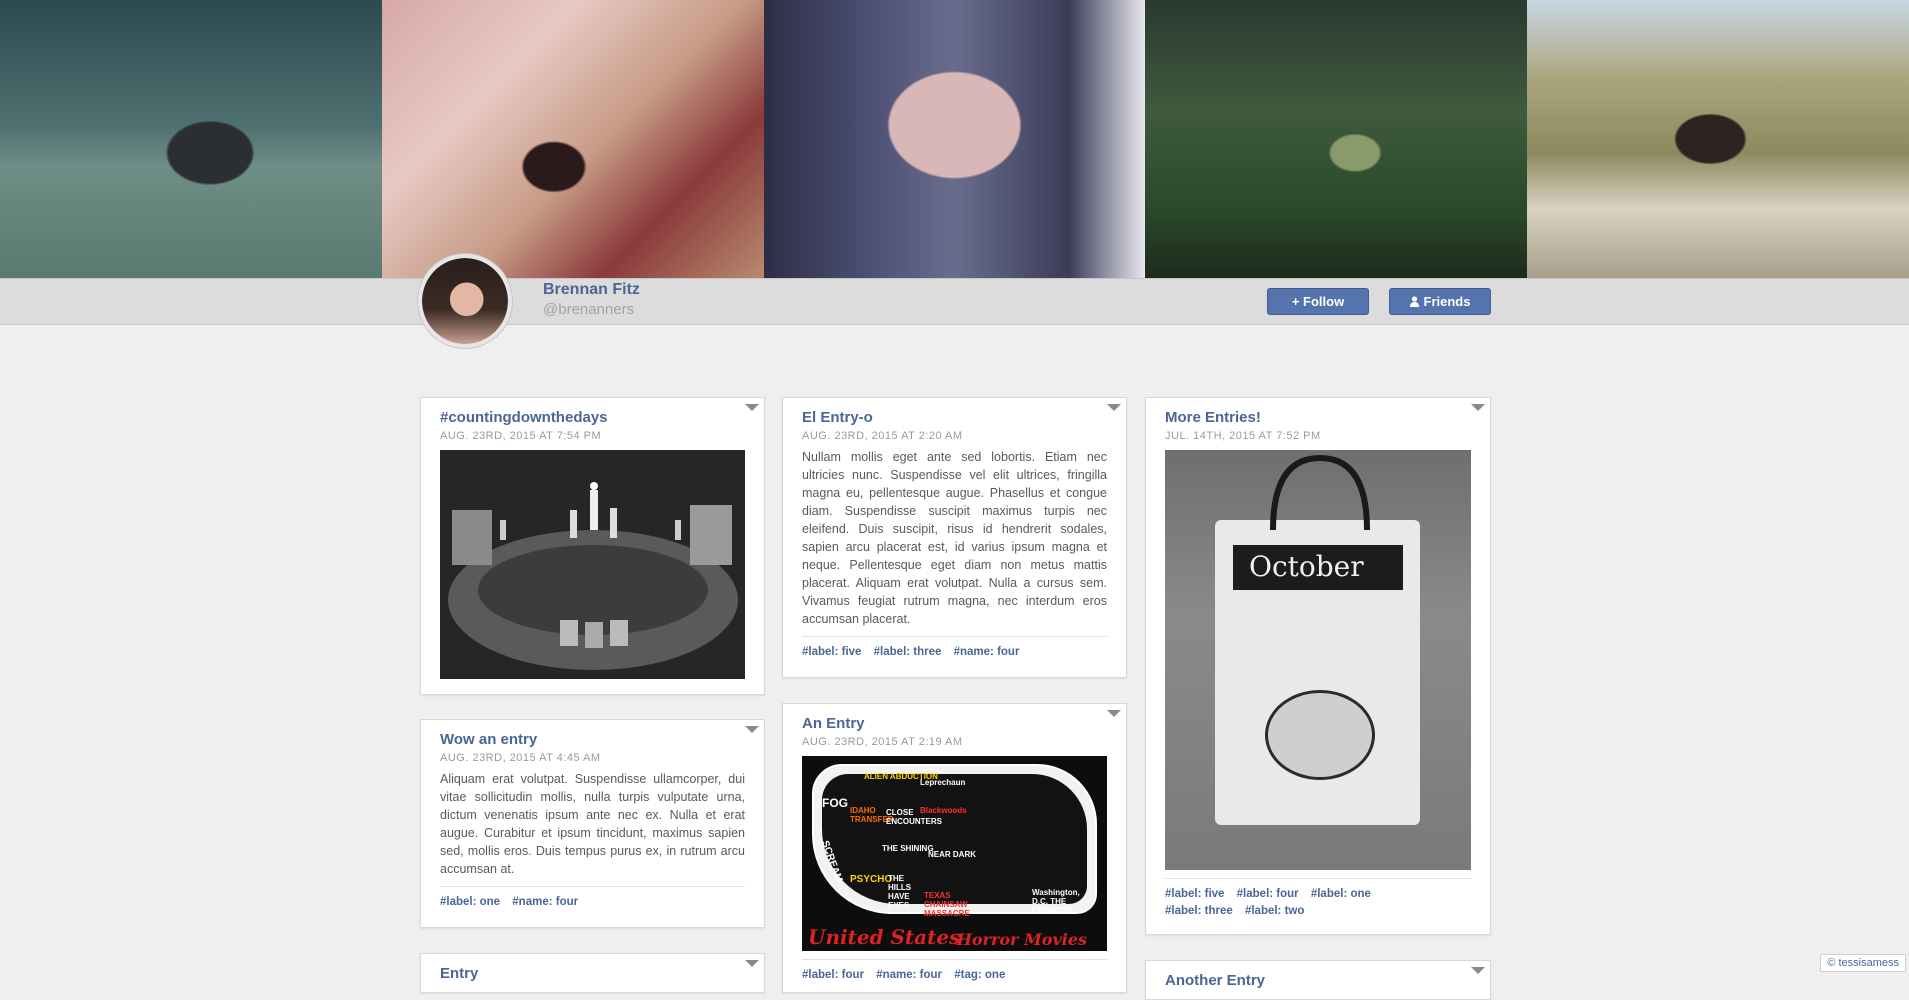 The image size is (1909, 1000). Describe the element at coordinates (1059, 901) in the screenshot. I see `map-label: Washington, D.C. THE EXORCIST` at that location.